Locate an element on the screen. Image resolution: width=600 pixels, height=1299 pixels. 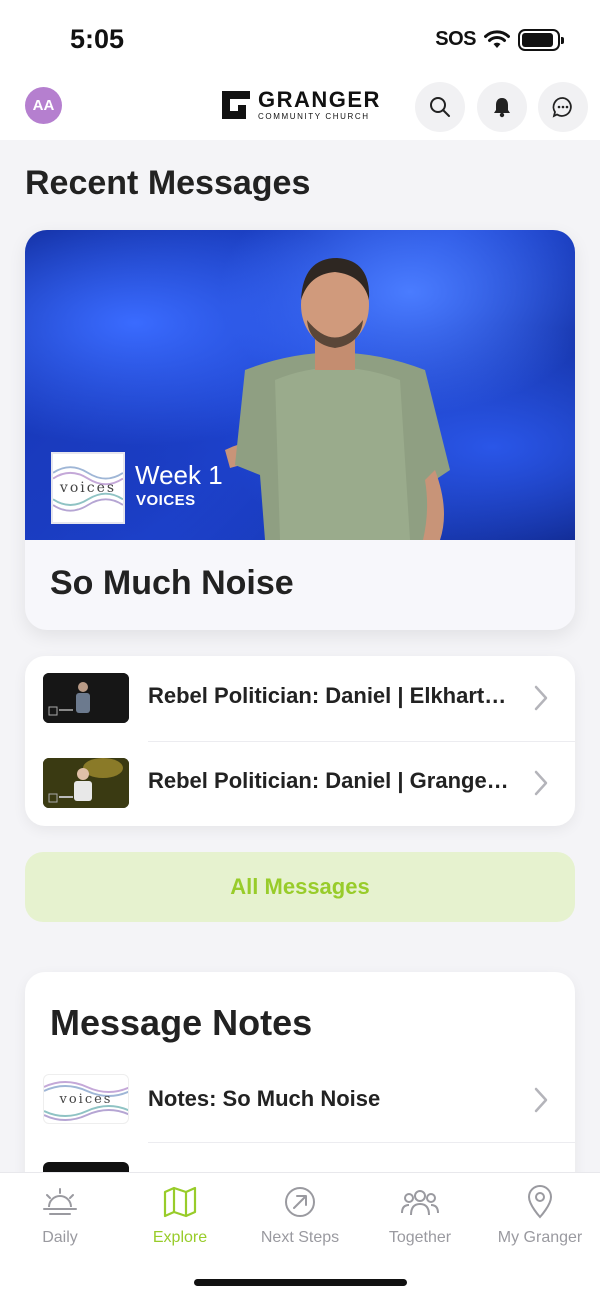
series-name: VOICES is located at coordinates (166, 500).